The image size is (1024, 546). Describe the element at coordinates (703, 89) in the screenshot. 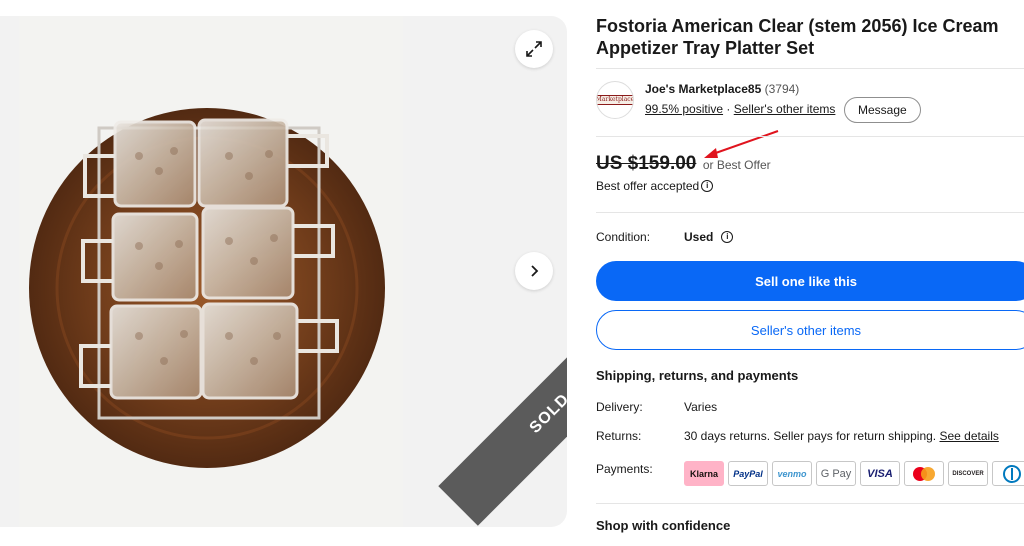

I see `seller-name: Joe's Marketplace85` at that location.